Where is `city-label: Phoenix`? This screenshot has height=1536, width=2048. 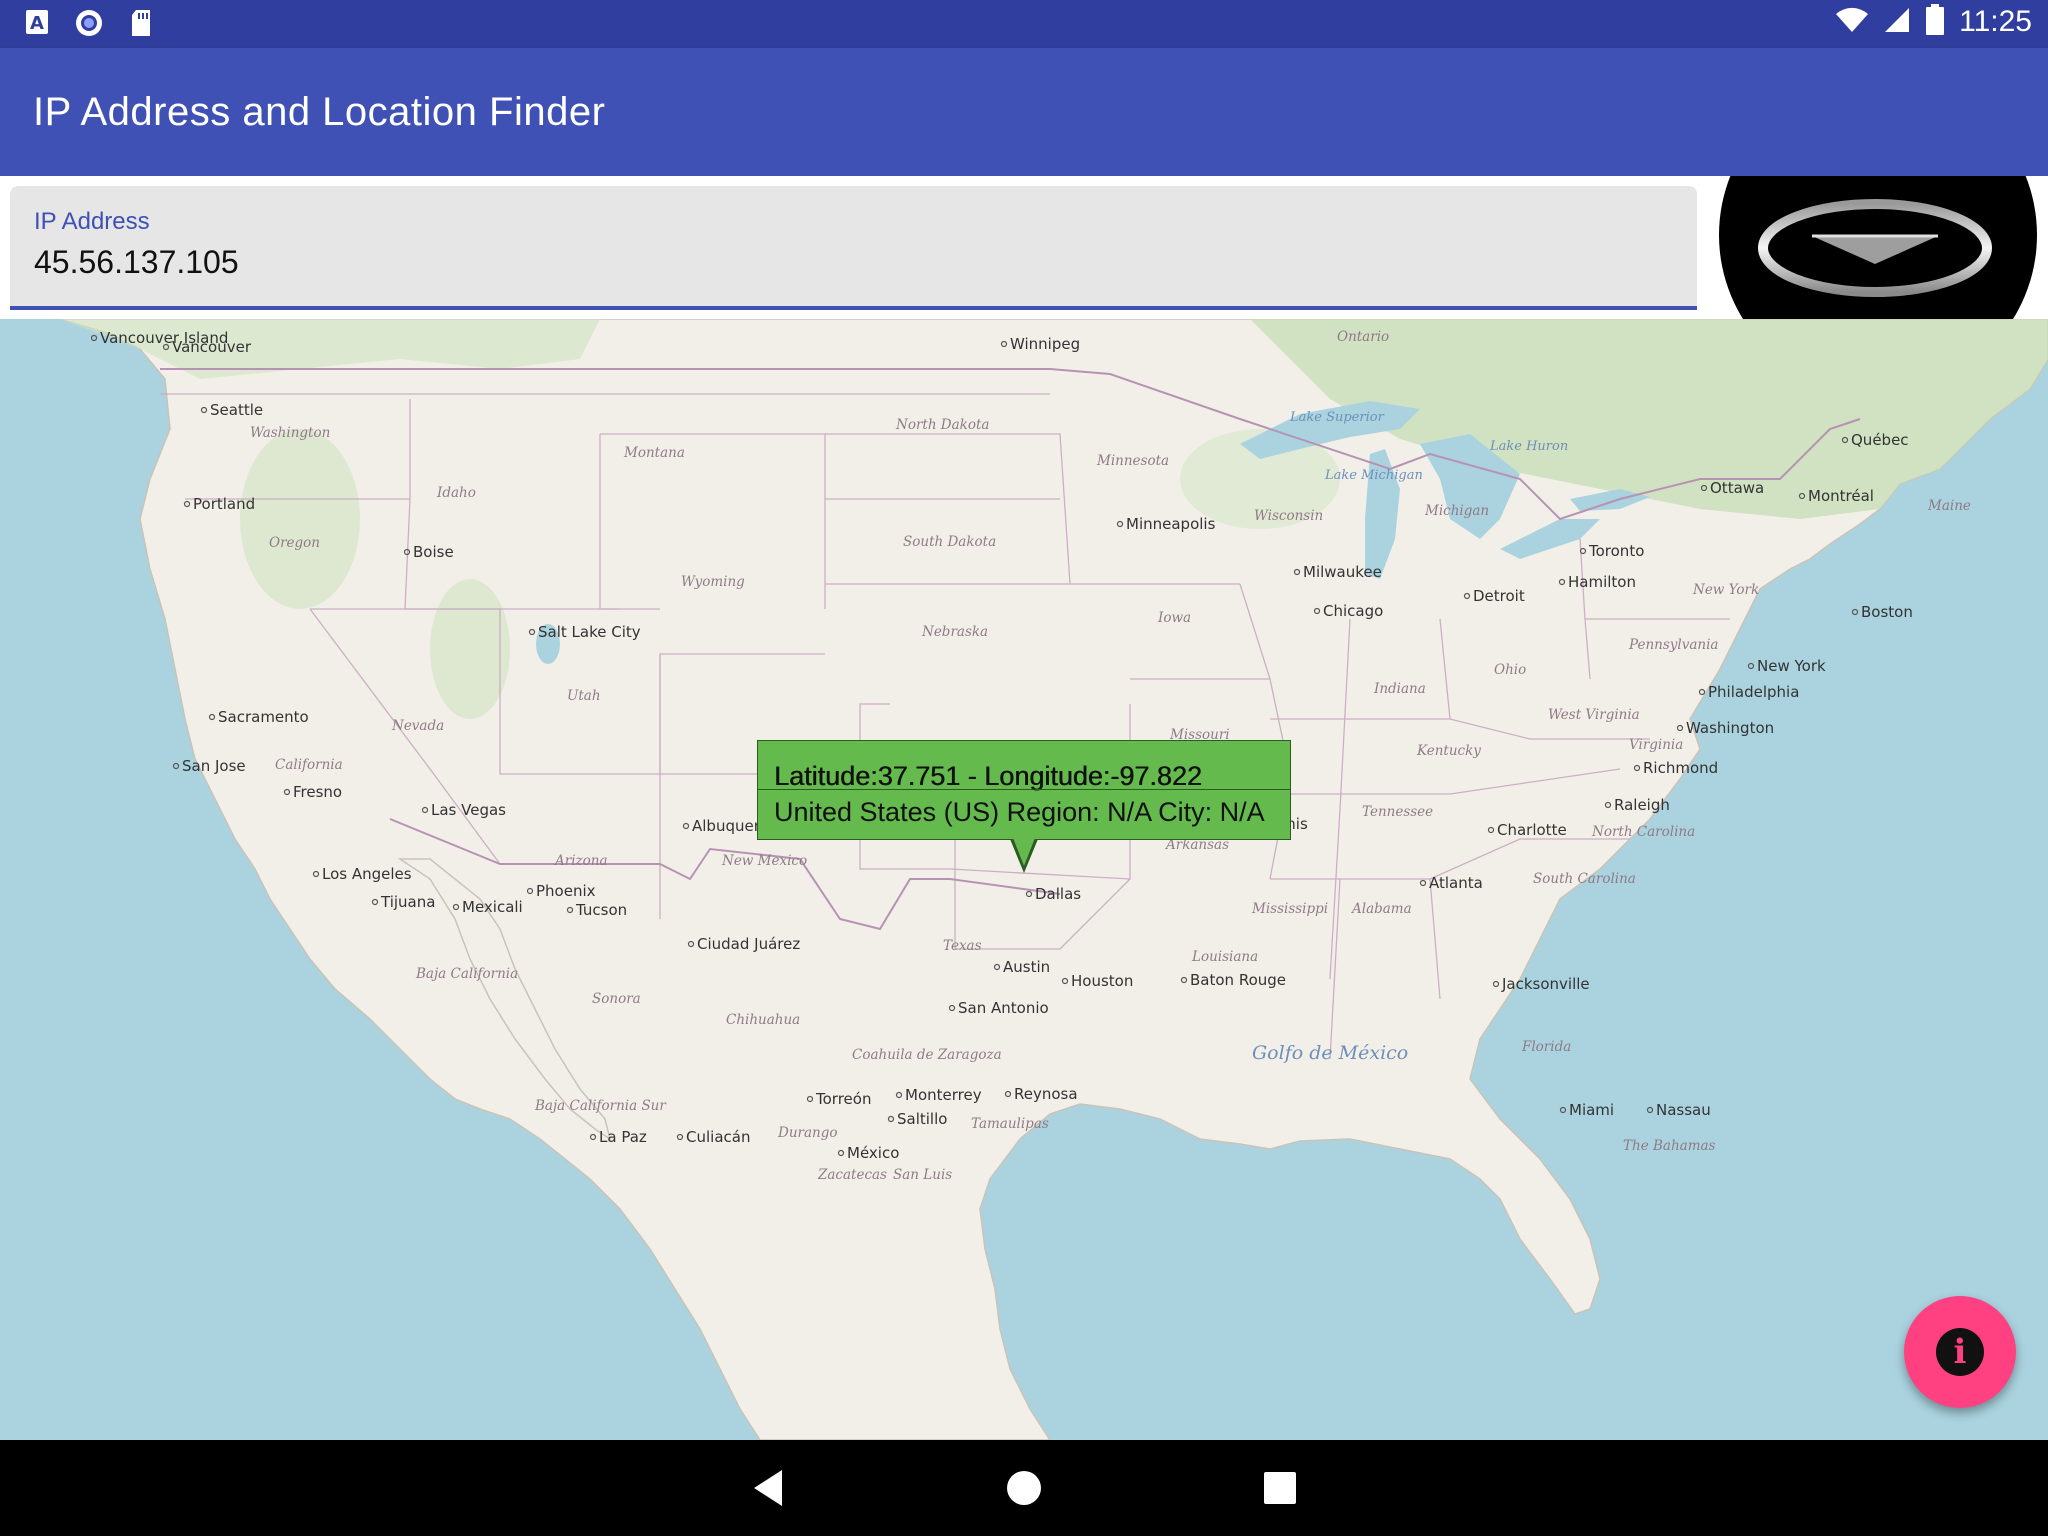
city-label: Phoenix is located at coordinates (566, 891).